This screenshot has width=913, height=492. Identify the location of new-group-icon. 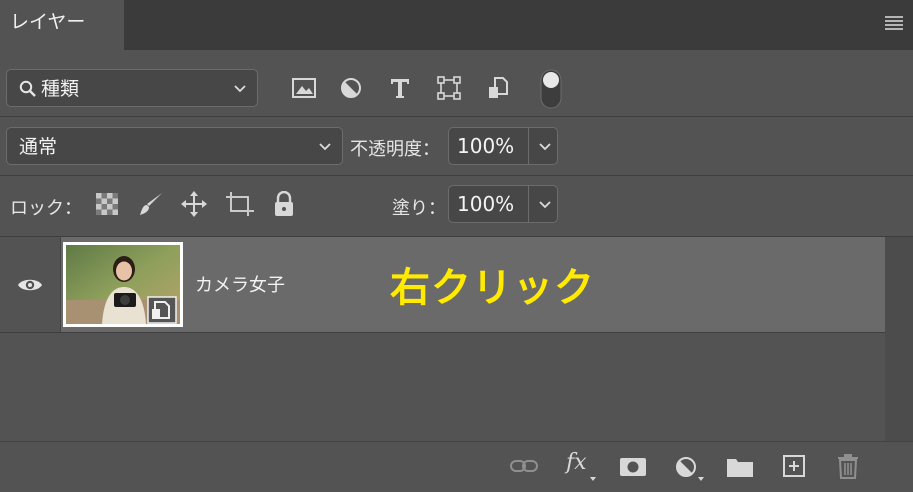
(740, 467).